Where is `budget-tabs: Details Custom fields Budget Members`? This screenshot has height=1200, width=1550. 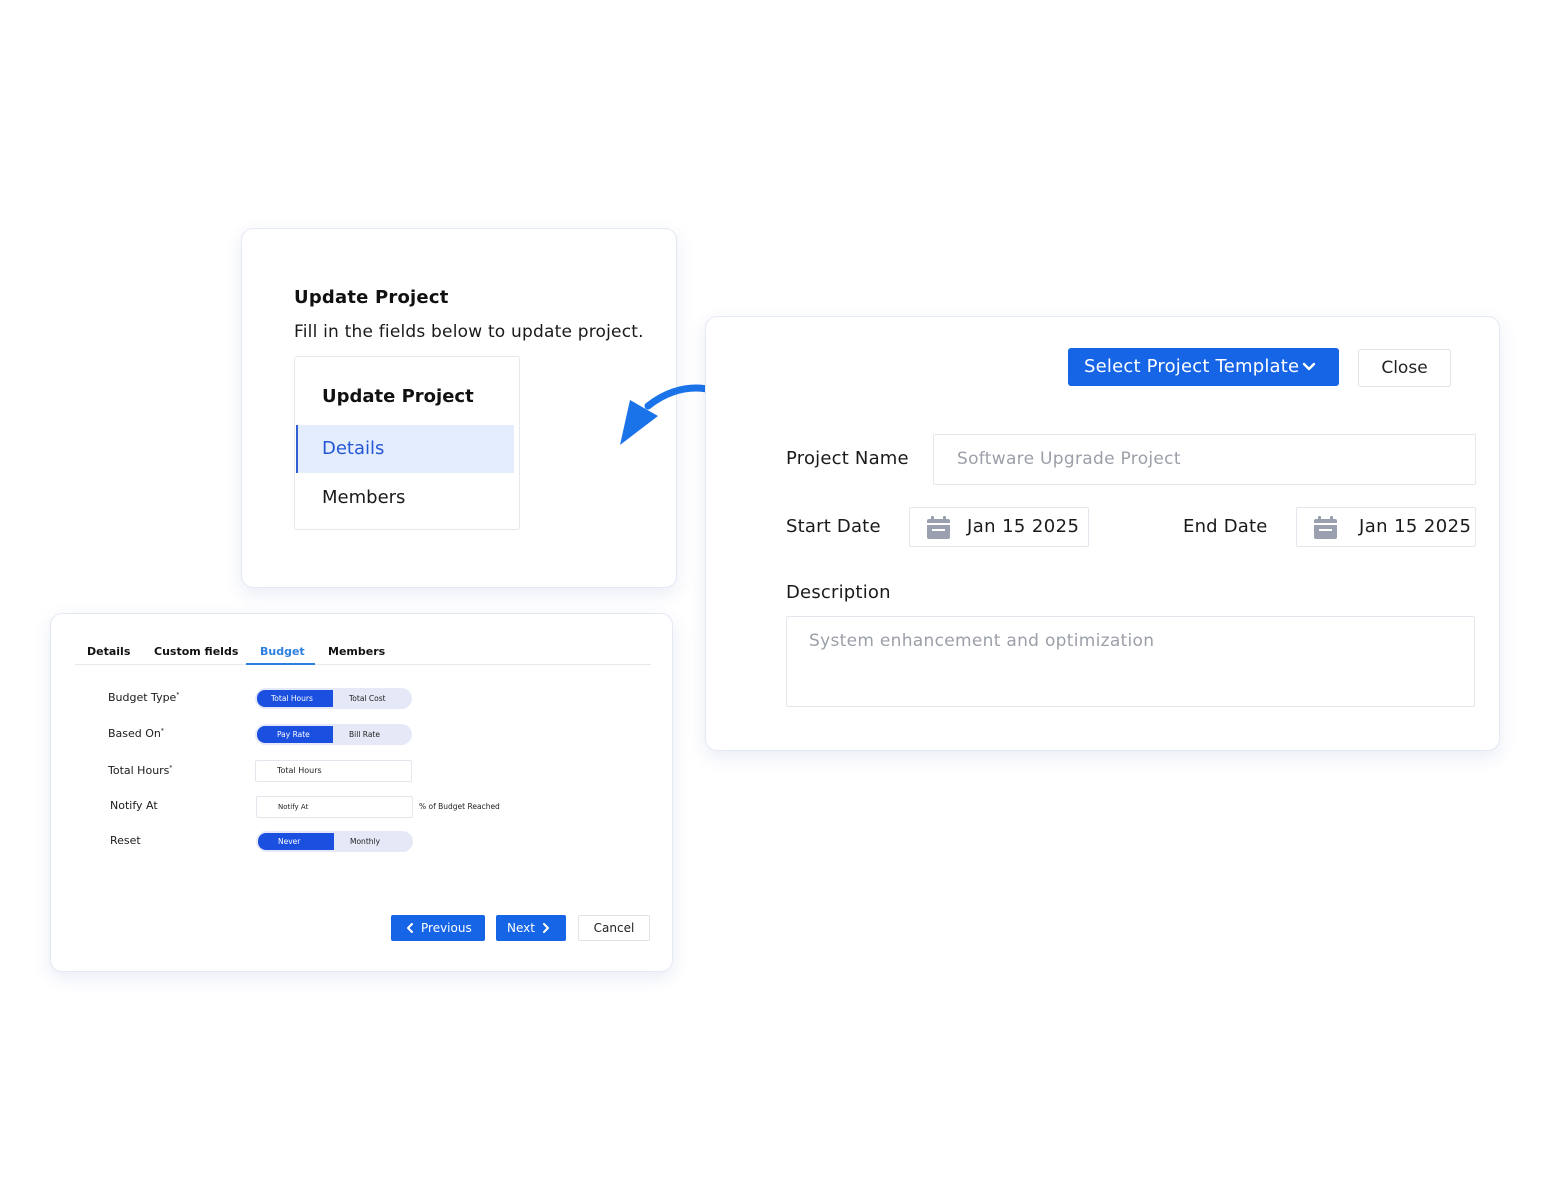 budget-tabs: Details Custom fields Budget Members is located at coordinates (363, 651).